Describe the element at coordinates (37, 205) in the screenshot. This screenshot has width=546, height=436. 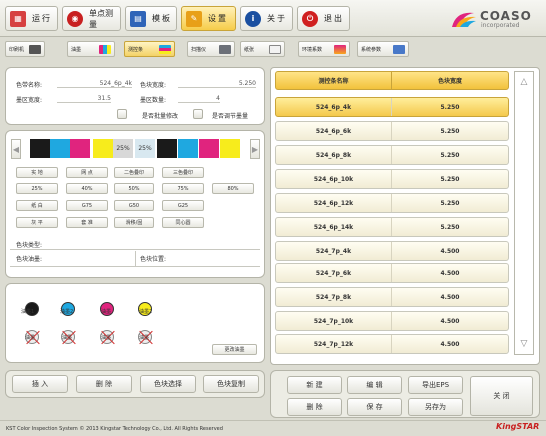
I see `paper-white-button: 纸 白` at that location.